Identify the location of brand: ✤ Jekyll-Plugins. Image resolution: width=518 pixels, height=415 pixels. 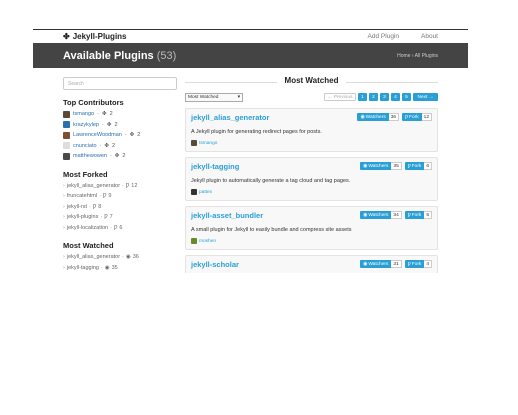
(95, 36).